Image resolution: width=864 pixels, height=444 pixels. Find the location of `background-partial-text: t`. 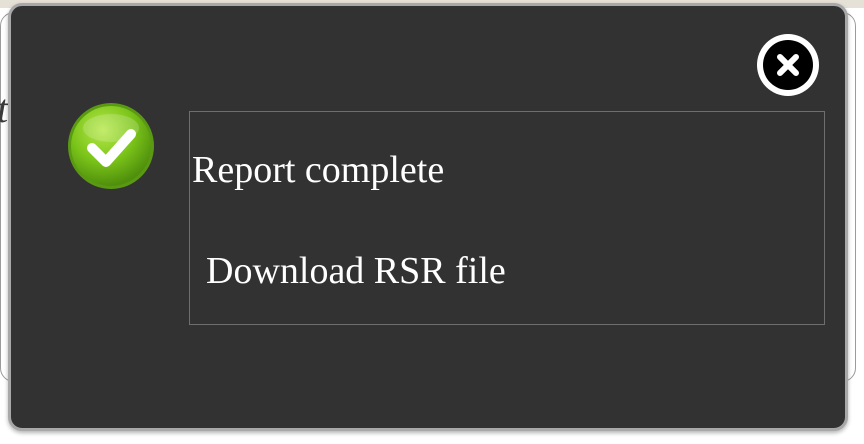

background-partial-text: t is located at coordinates (4, 108).